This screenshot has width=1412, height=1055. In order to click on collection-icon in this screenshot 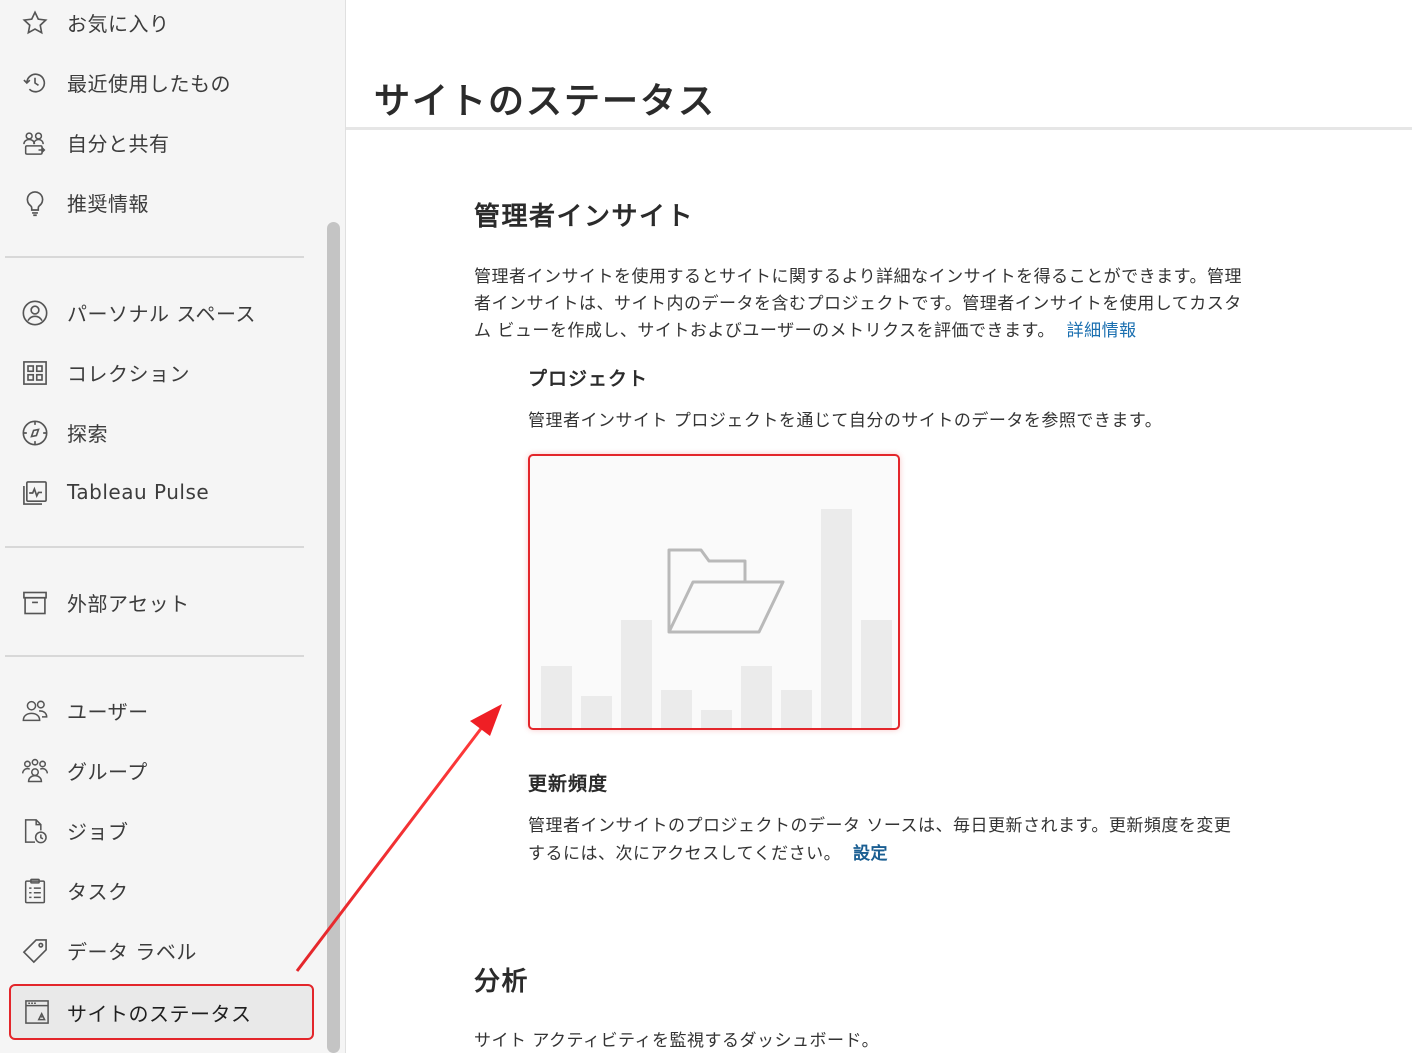, I will do `click(35, 373)`.